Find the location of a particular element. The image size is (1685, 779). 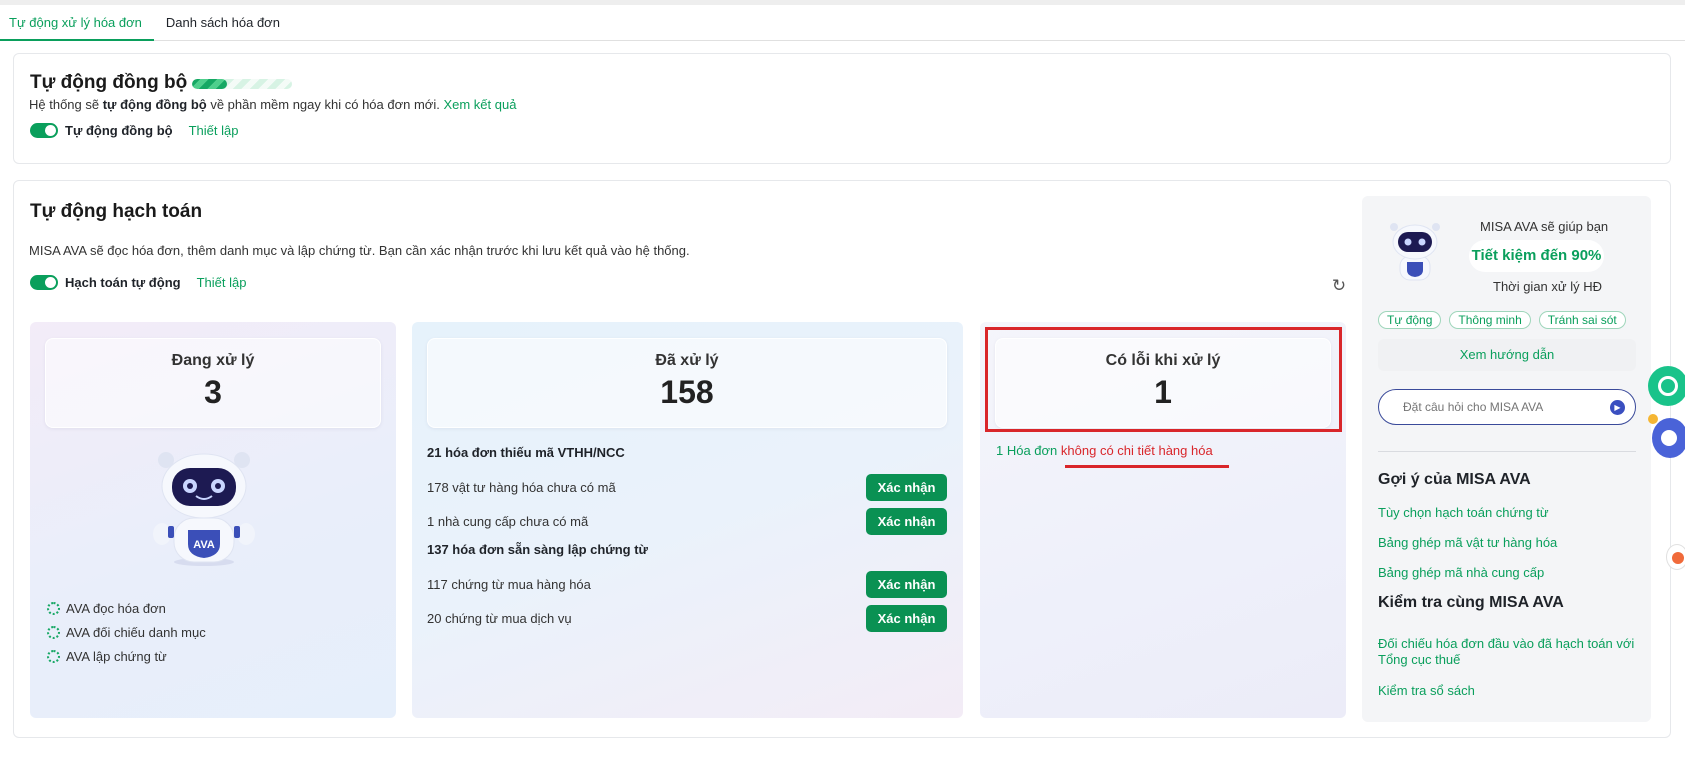

tab-invoice-list: Danh sách hóa đơn is located at coordinates (223, 23).